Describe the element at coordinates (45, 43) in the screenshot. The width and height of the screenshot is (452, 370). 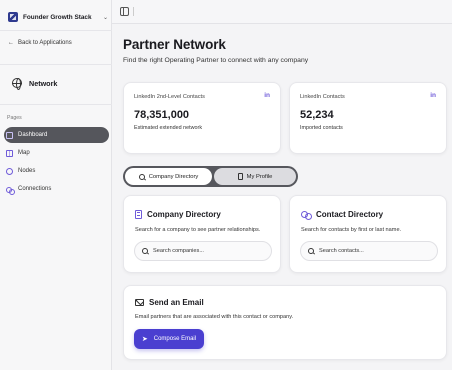
I see `back-link-label: Back to Applications` at that location.